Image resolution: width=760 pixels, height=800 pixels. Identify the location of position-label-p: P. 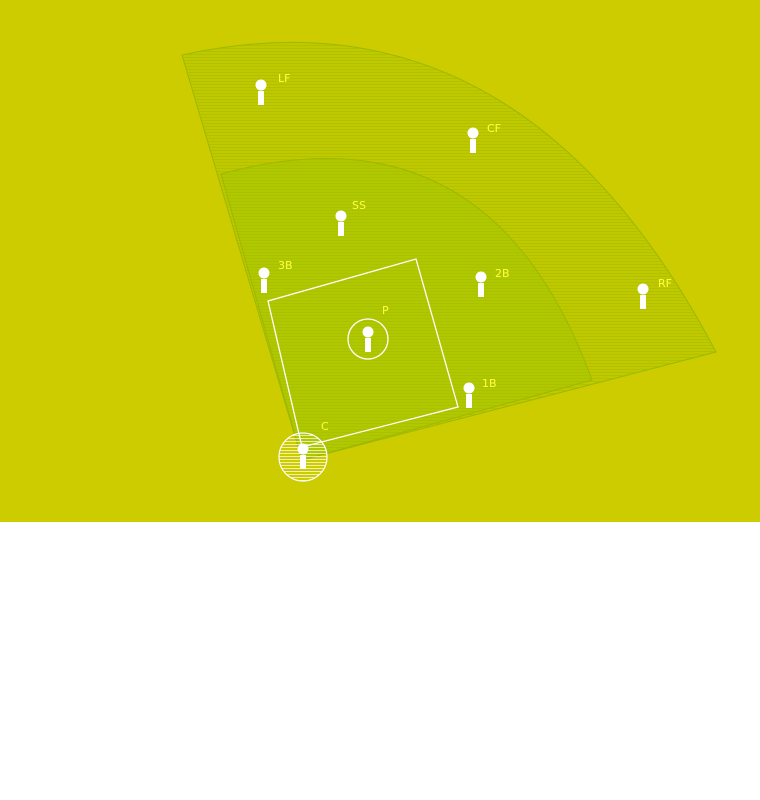
(385, 310).